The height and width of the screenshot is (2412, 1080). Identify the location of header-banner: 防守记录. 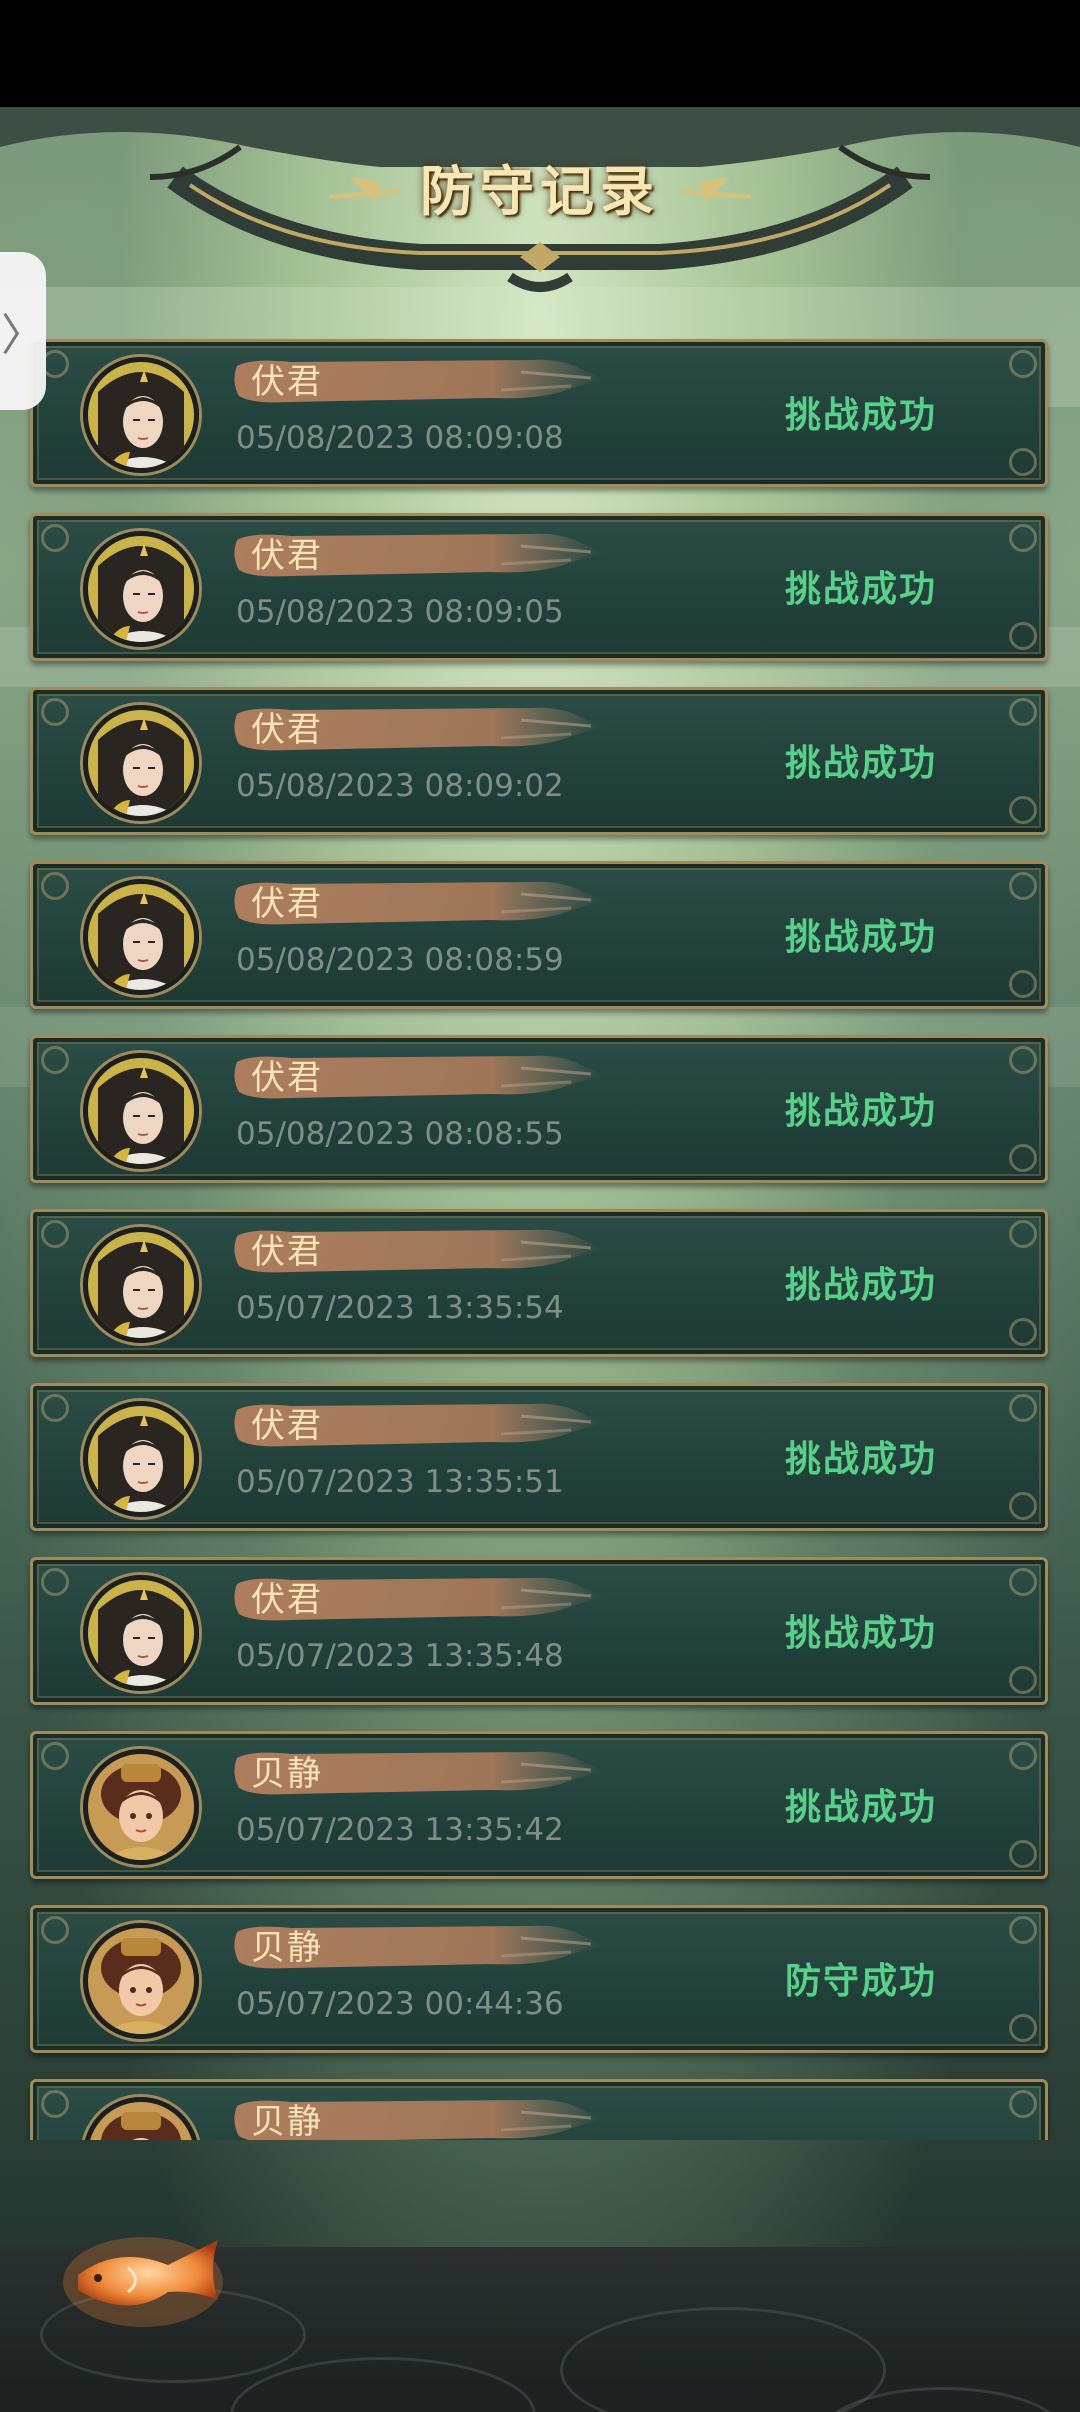
(540, 207).